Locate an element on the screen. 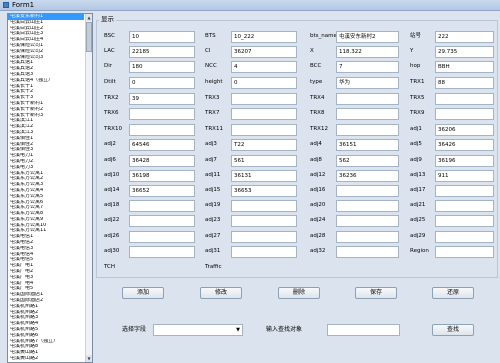  adj3-field: T22 is located at coordinates (264, 145).